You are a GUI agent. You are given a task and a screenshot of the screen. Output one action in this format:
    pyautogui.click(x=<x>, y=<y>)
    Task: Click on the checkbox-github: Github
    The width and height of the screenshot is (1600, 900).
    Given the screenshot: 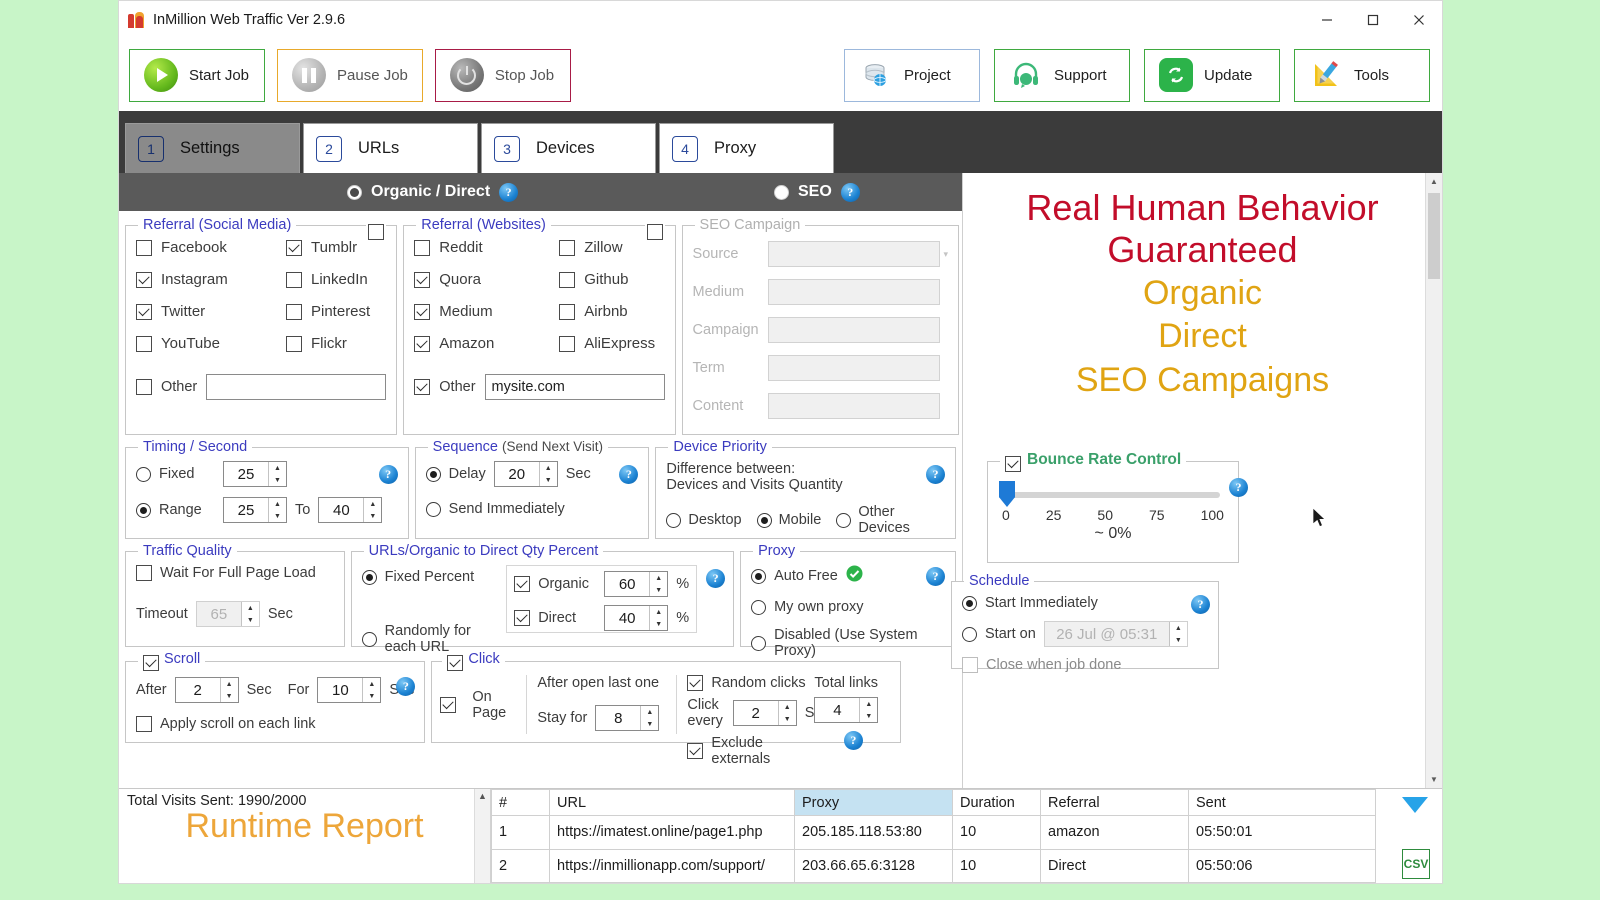 What is the action you would take?
    pyautogui.click(x=611, y=279)
    